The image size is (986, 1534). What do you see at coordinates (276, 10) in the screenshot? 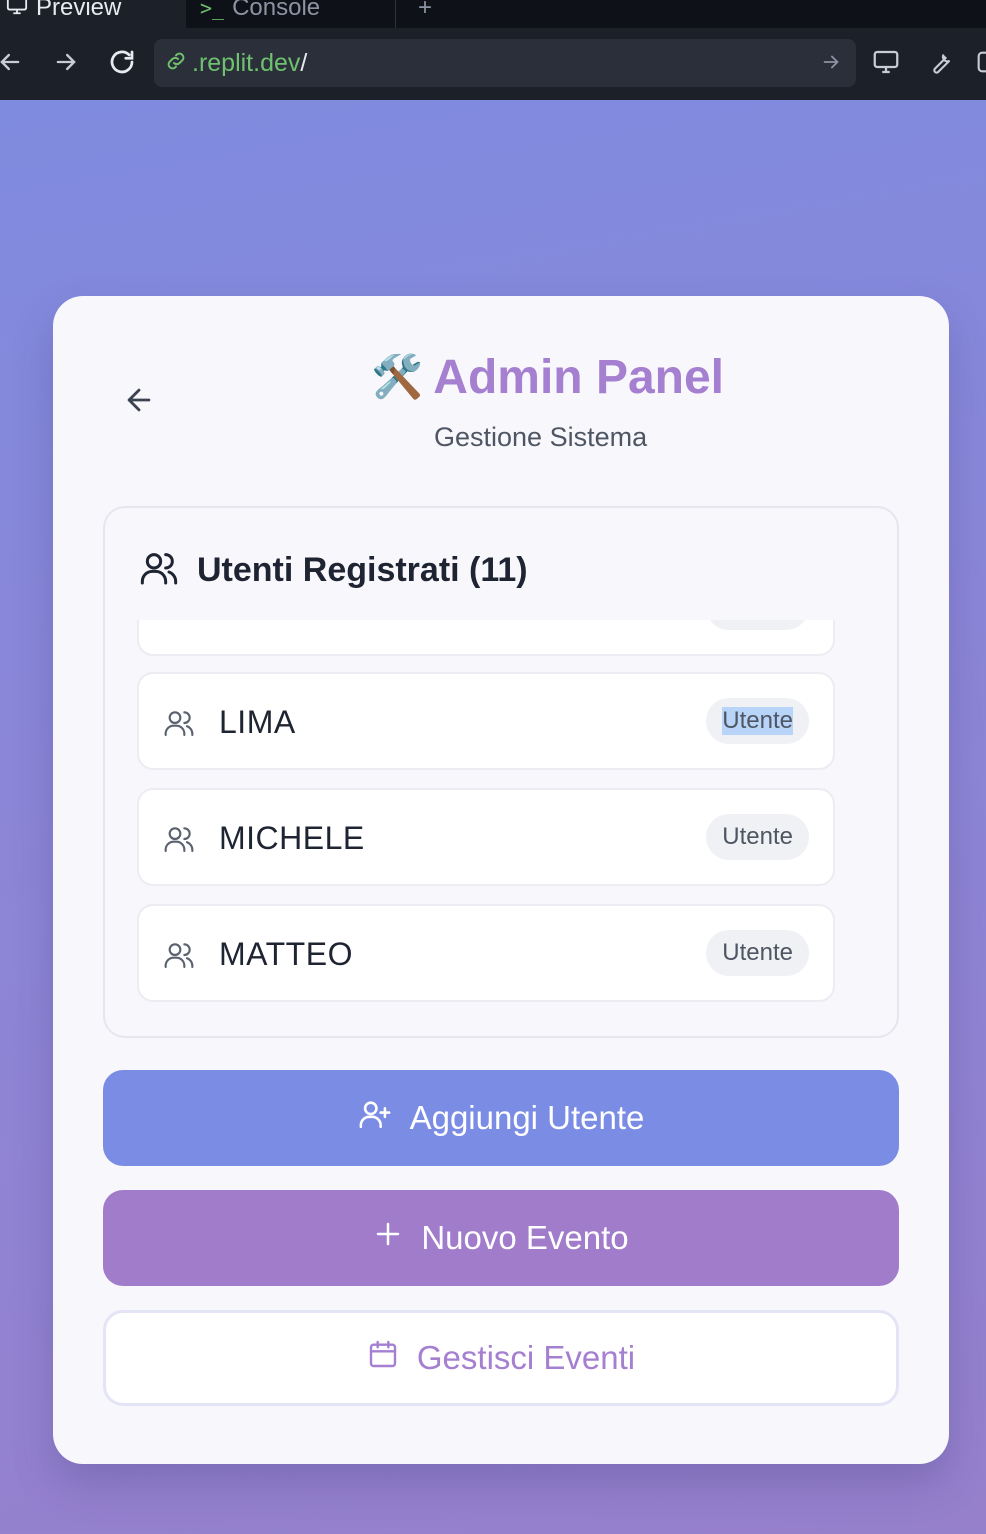
I see `tab-console-label: Console` at bounding box center [276, 10].